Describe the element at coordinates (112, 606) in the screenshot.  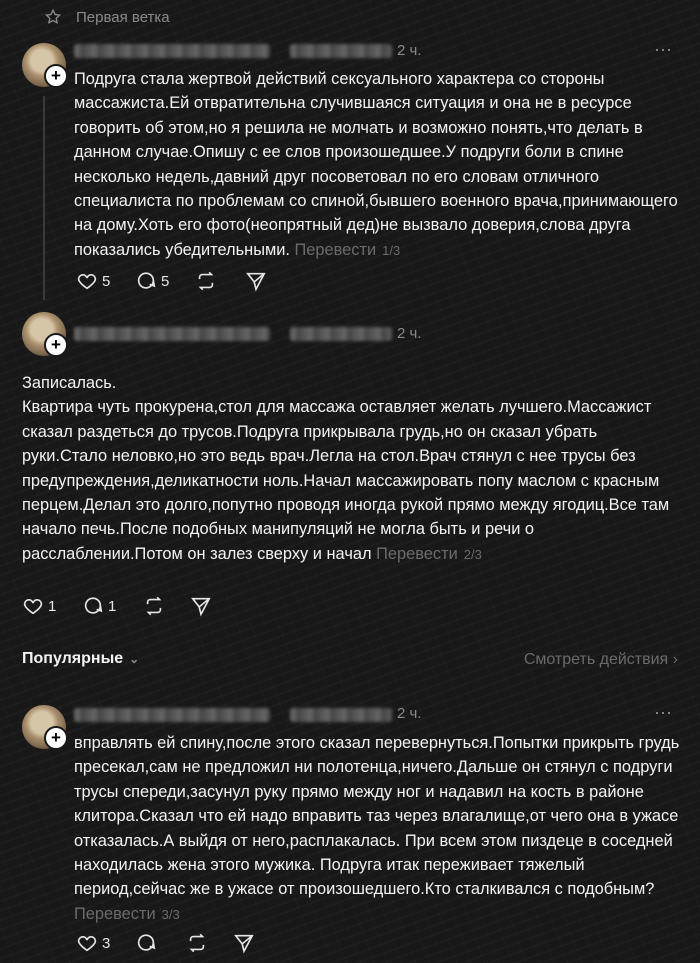
I see `reply-count: 1` at that location.